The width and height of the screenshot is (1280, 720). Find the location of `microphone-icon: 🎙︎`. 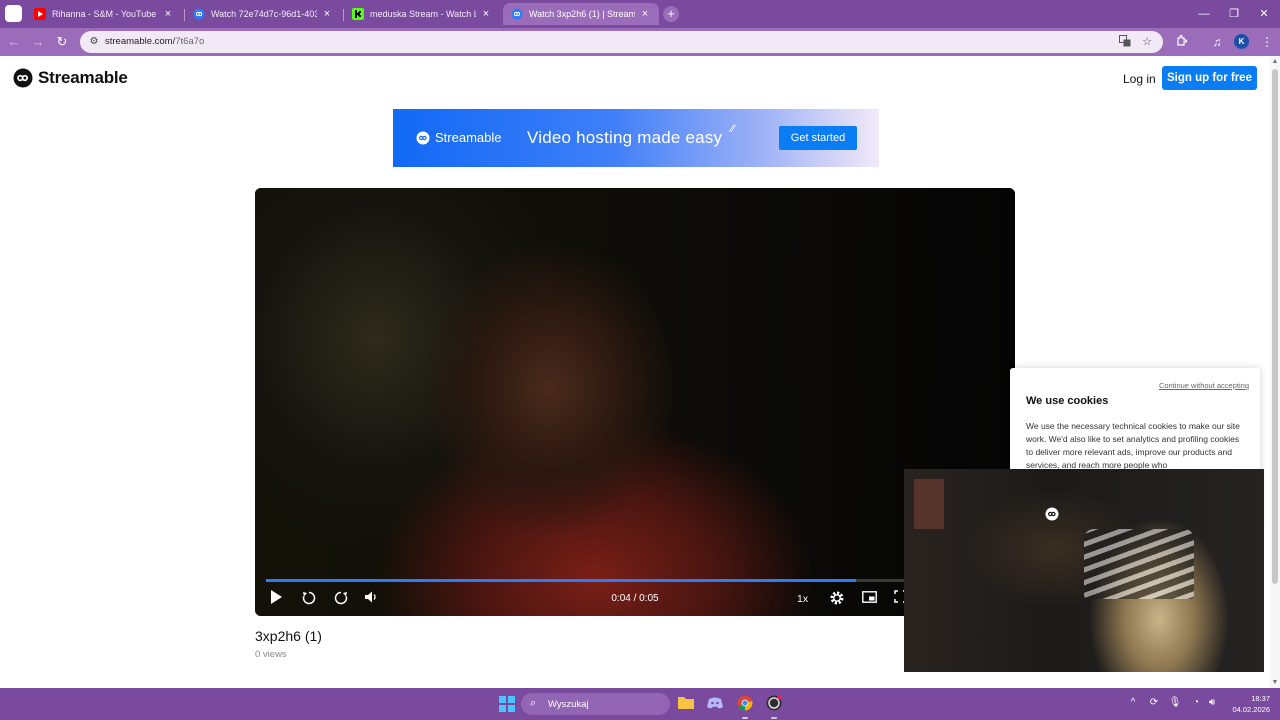

microphone-icon: 🎙︎ is located at coordinates (1175, 702).